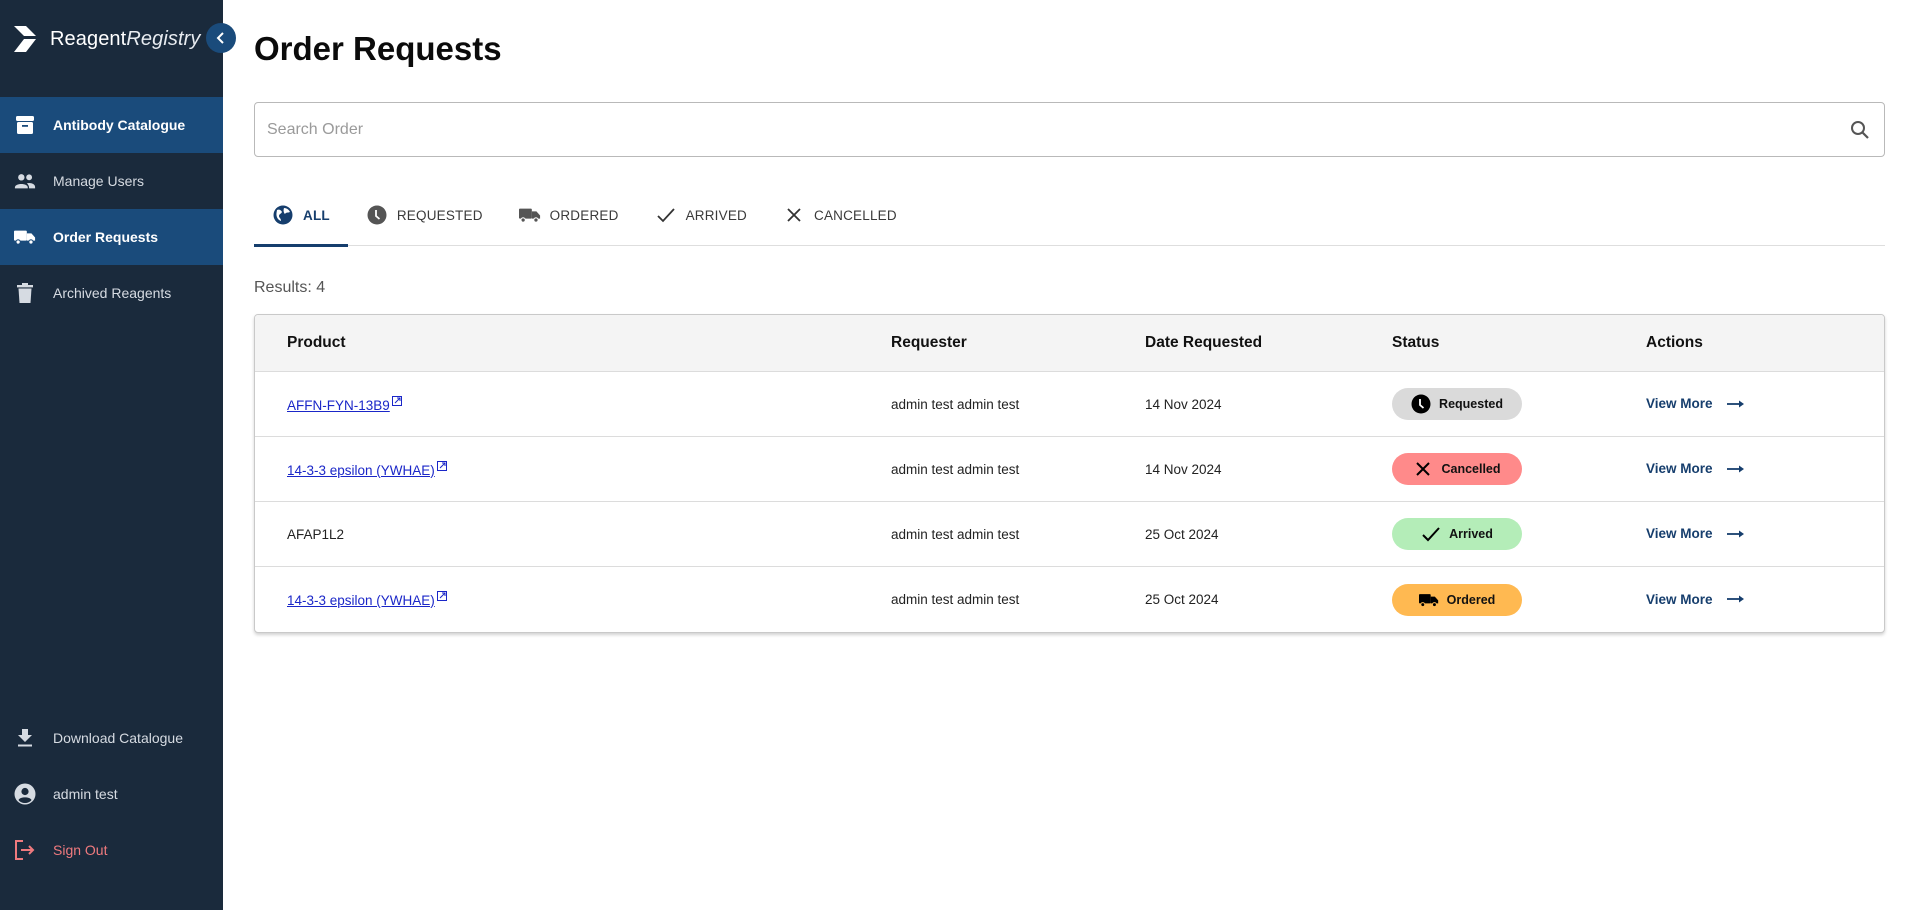 This screenshot has width=1916, height=910. I want to click on status-badge-arrived: Arrived, so click(1457, 534).